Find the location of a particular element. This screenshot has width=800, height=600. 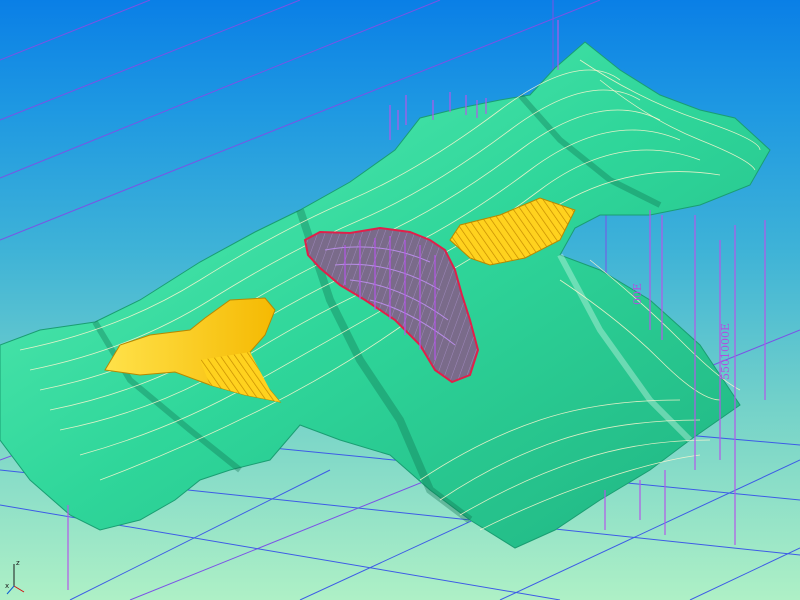

coord-label-east-1: 00E is located at coordinates (637, 294).